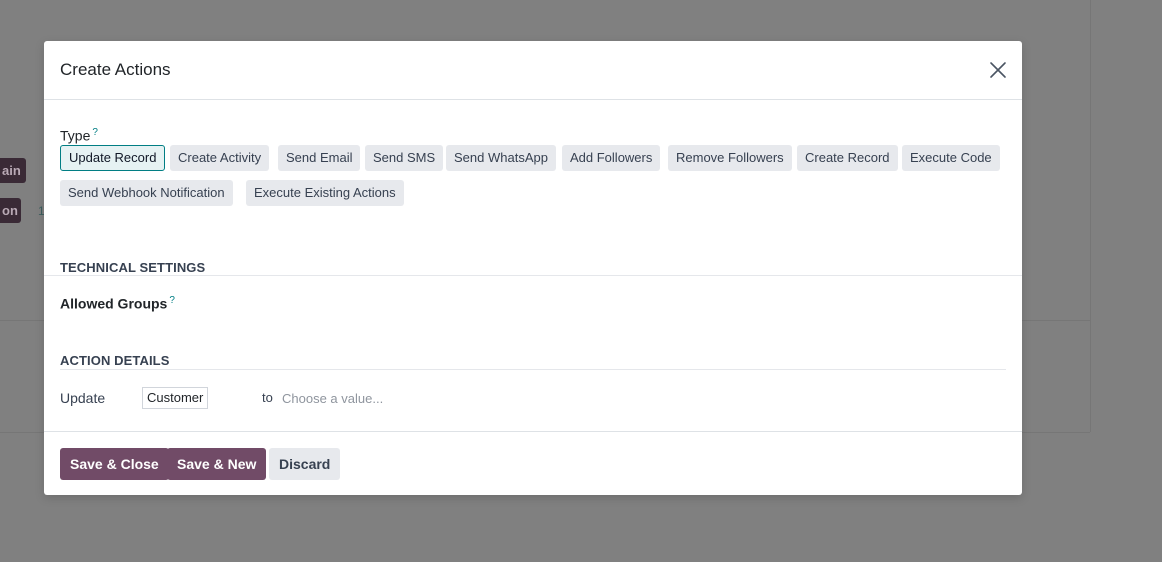  I want to click on type-option-create-record: Create Record, so click(847, 158).